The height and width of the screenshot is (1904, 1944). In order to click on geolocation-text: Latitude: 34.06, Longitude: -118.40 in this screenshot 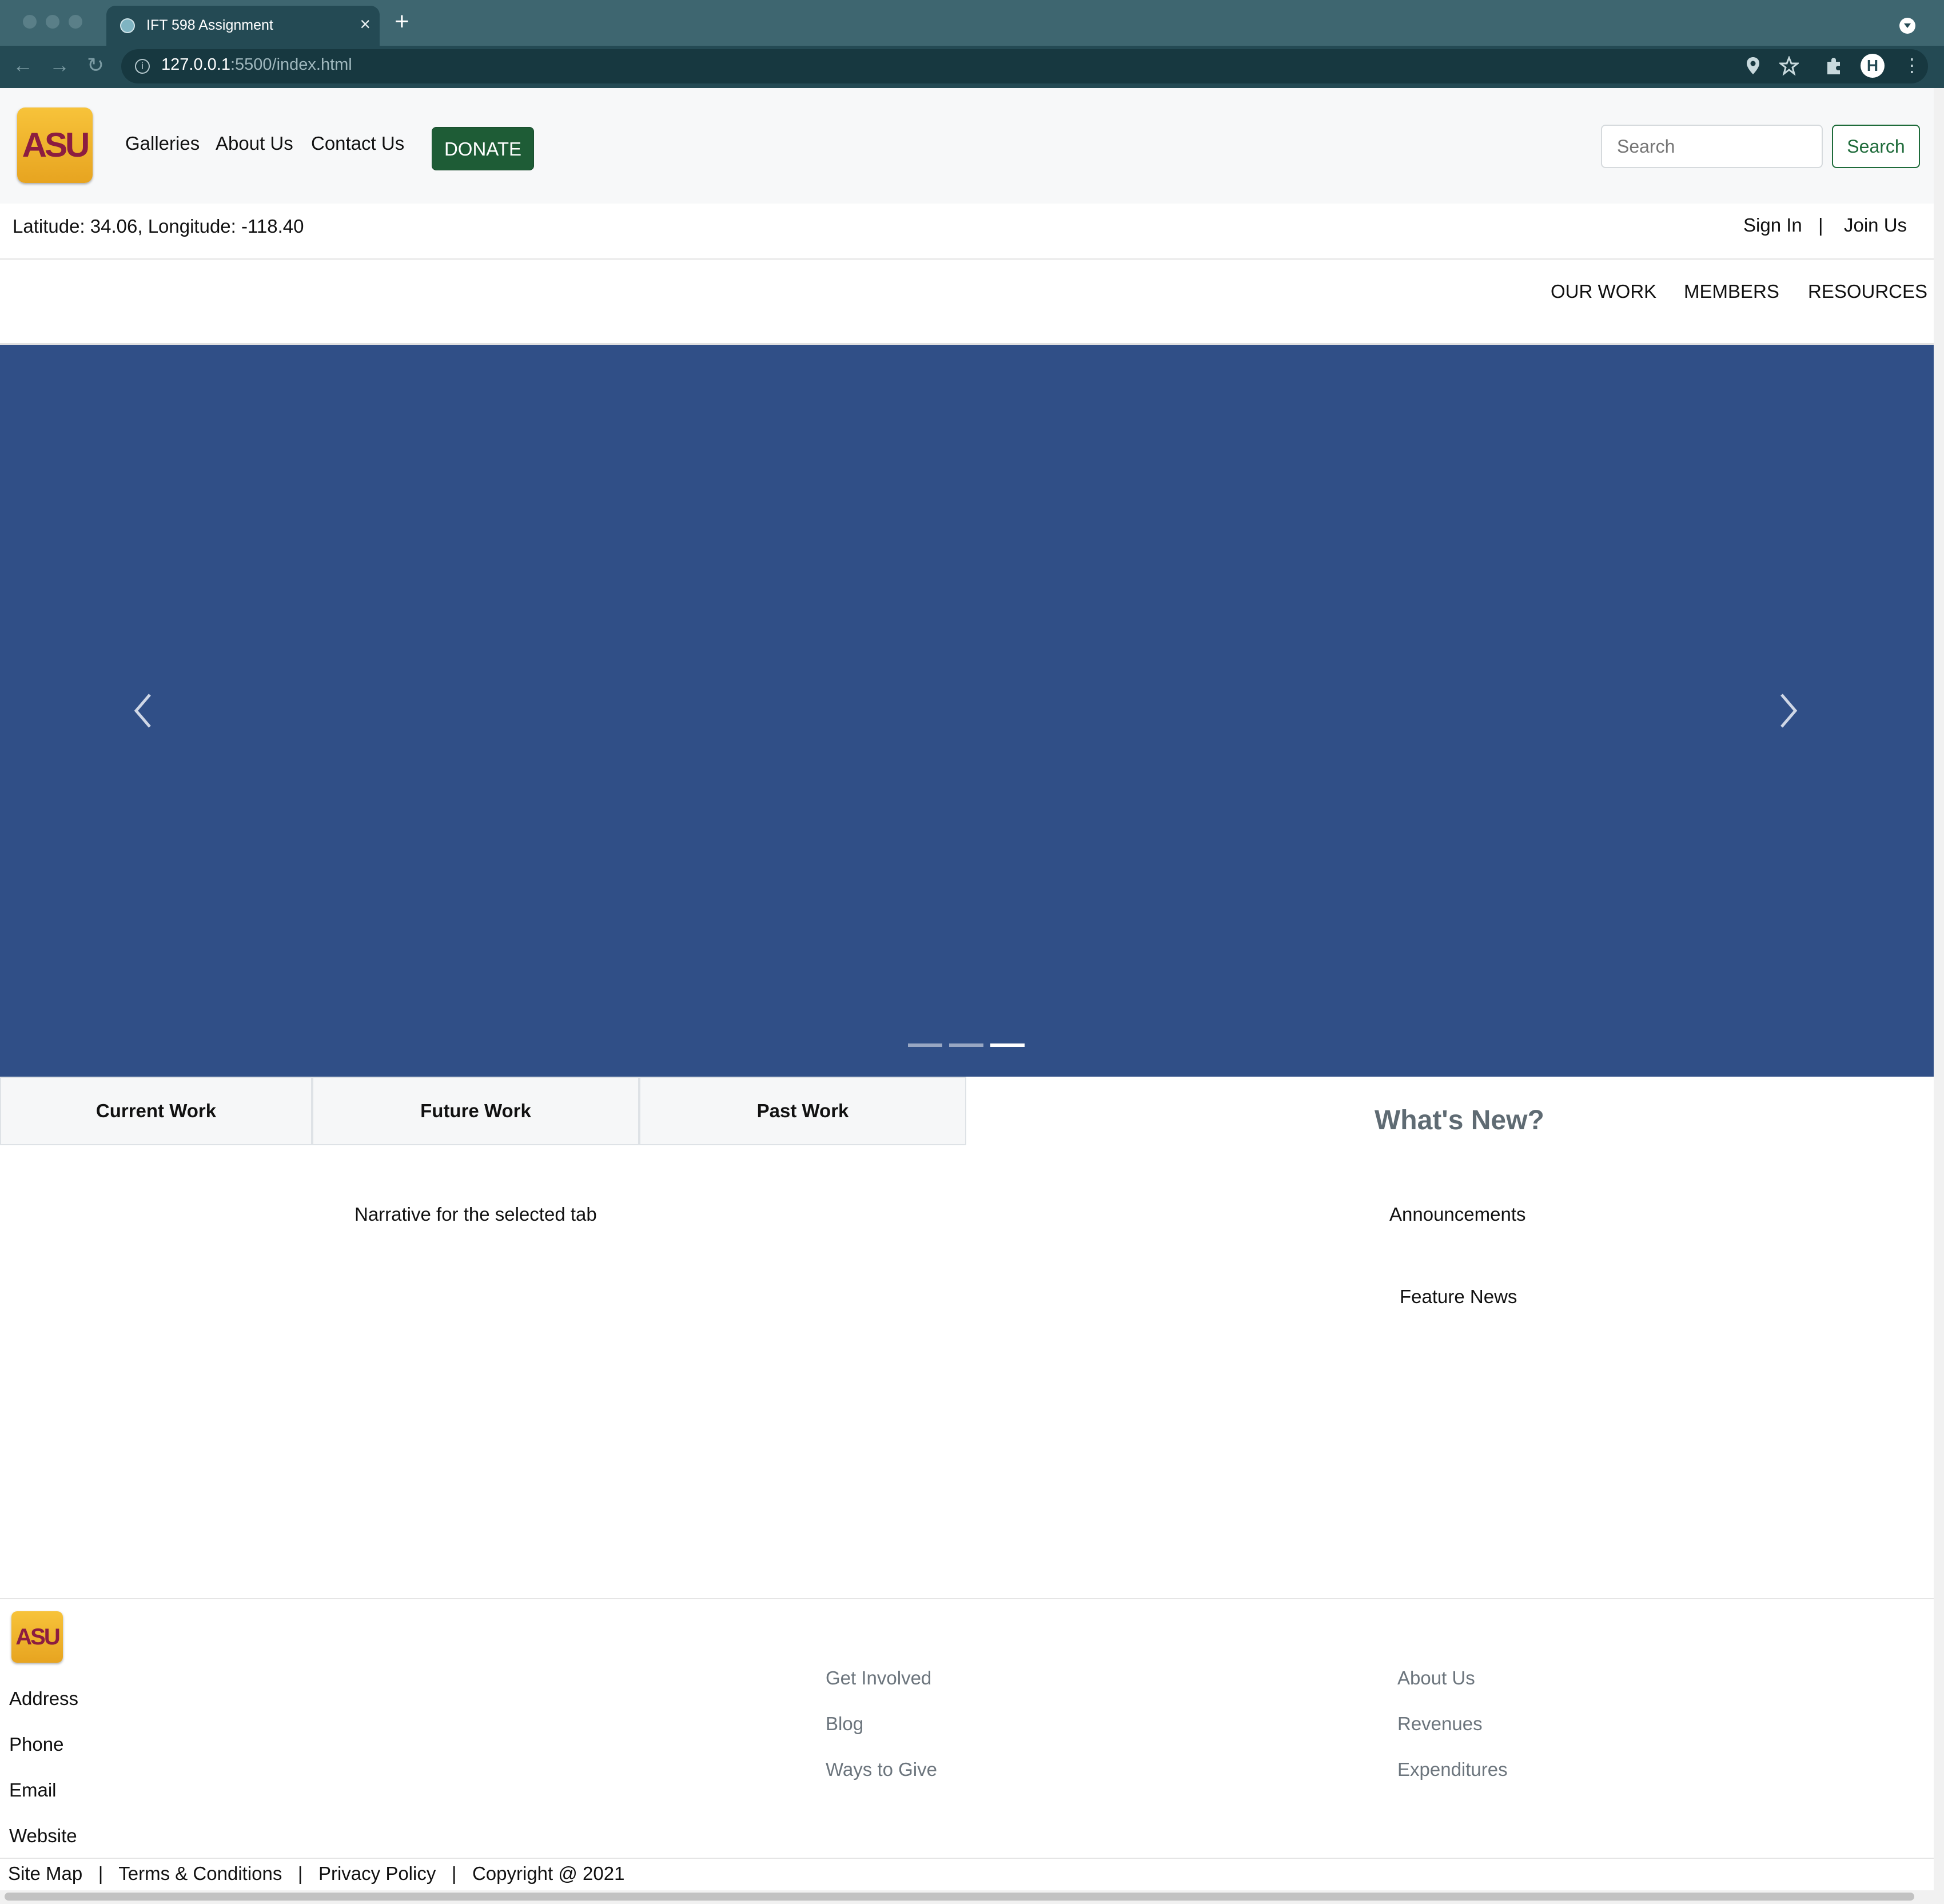, I will do `click(158, 226)`.